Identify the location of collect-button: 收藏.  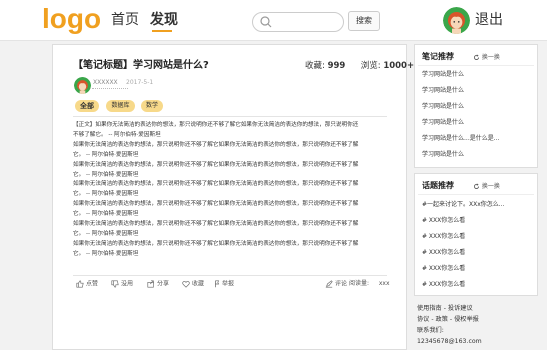
(193, 284).